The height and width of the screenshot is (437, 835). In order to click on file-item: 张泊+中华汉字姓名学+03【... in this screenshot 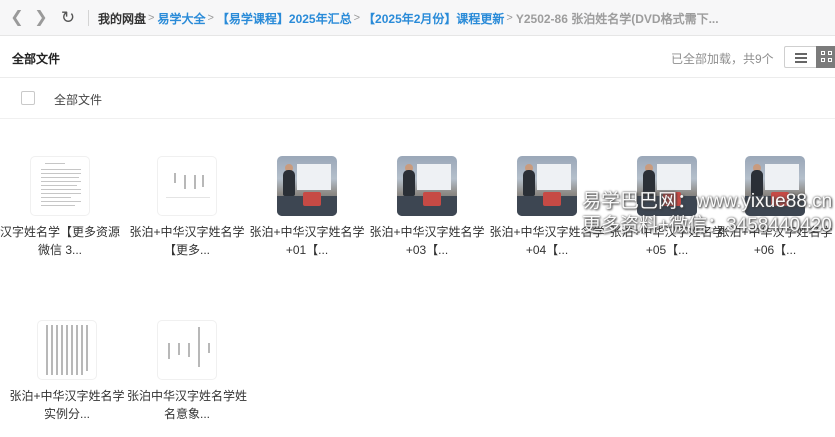, I will do `click(427, 190)`.